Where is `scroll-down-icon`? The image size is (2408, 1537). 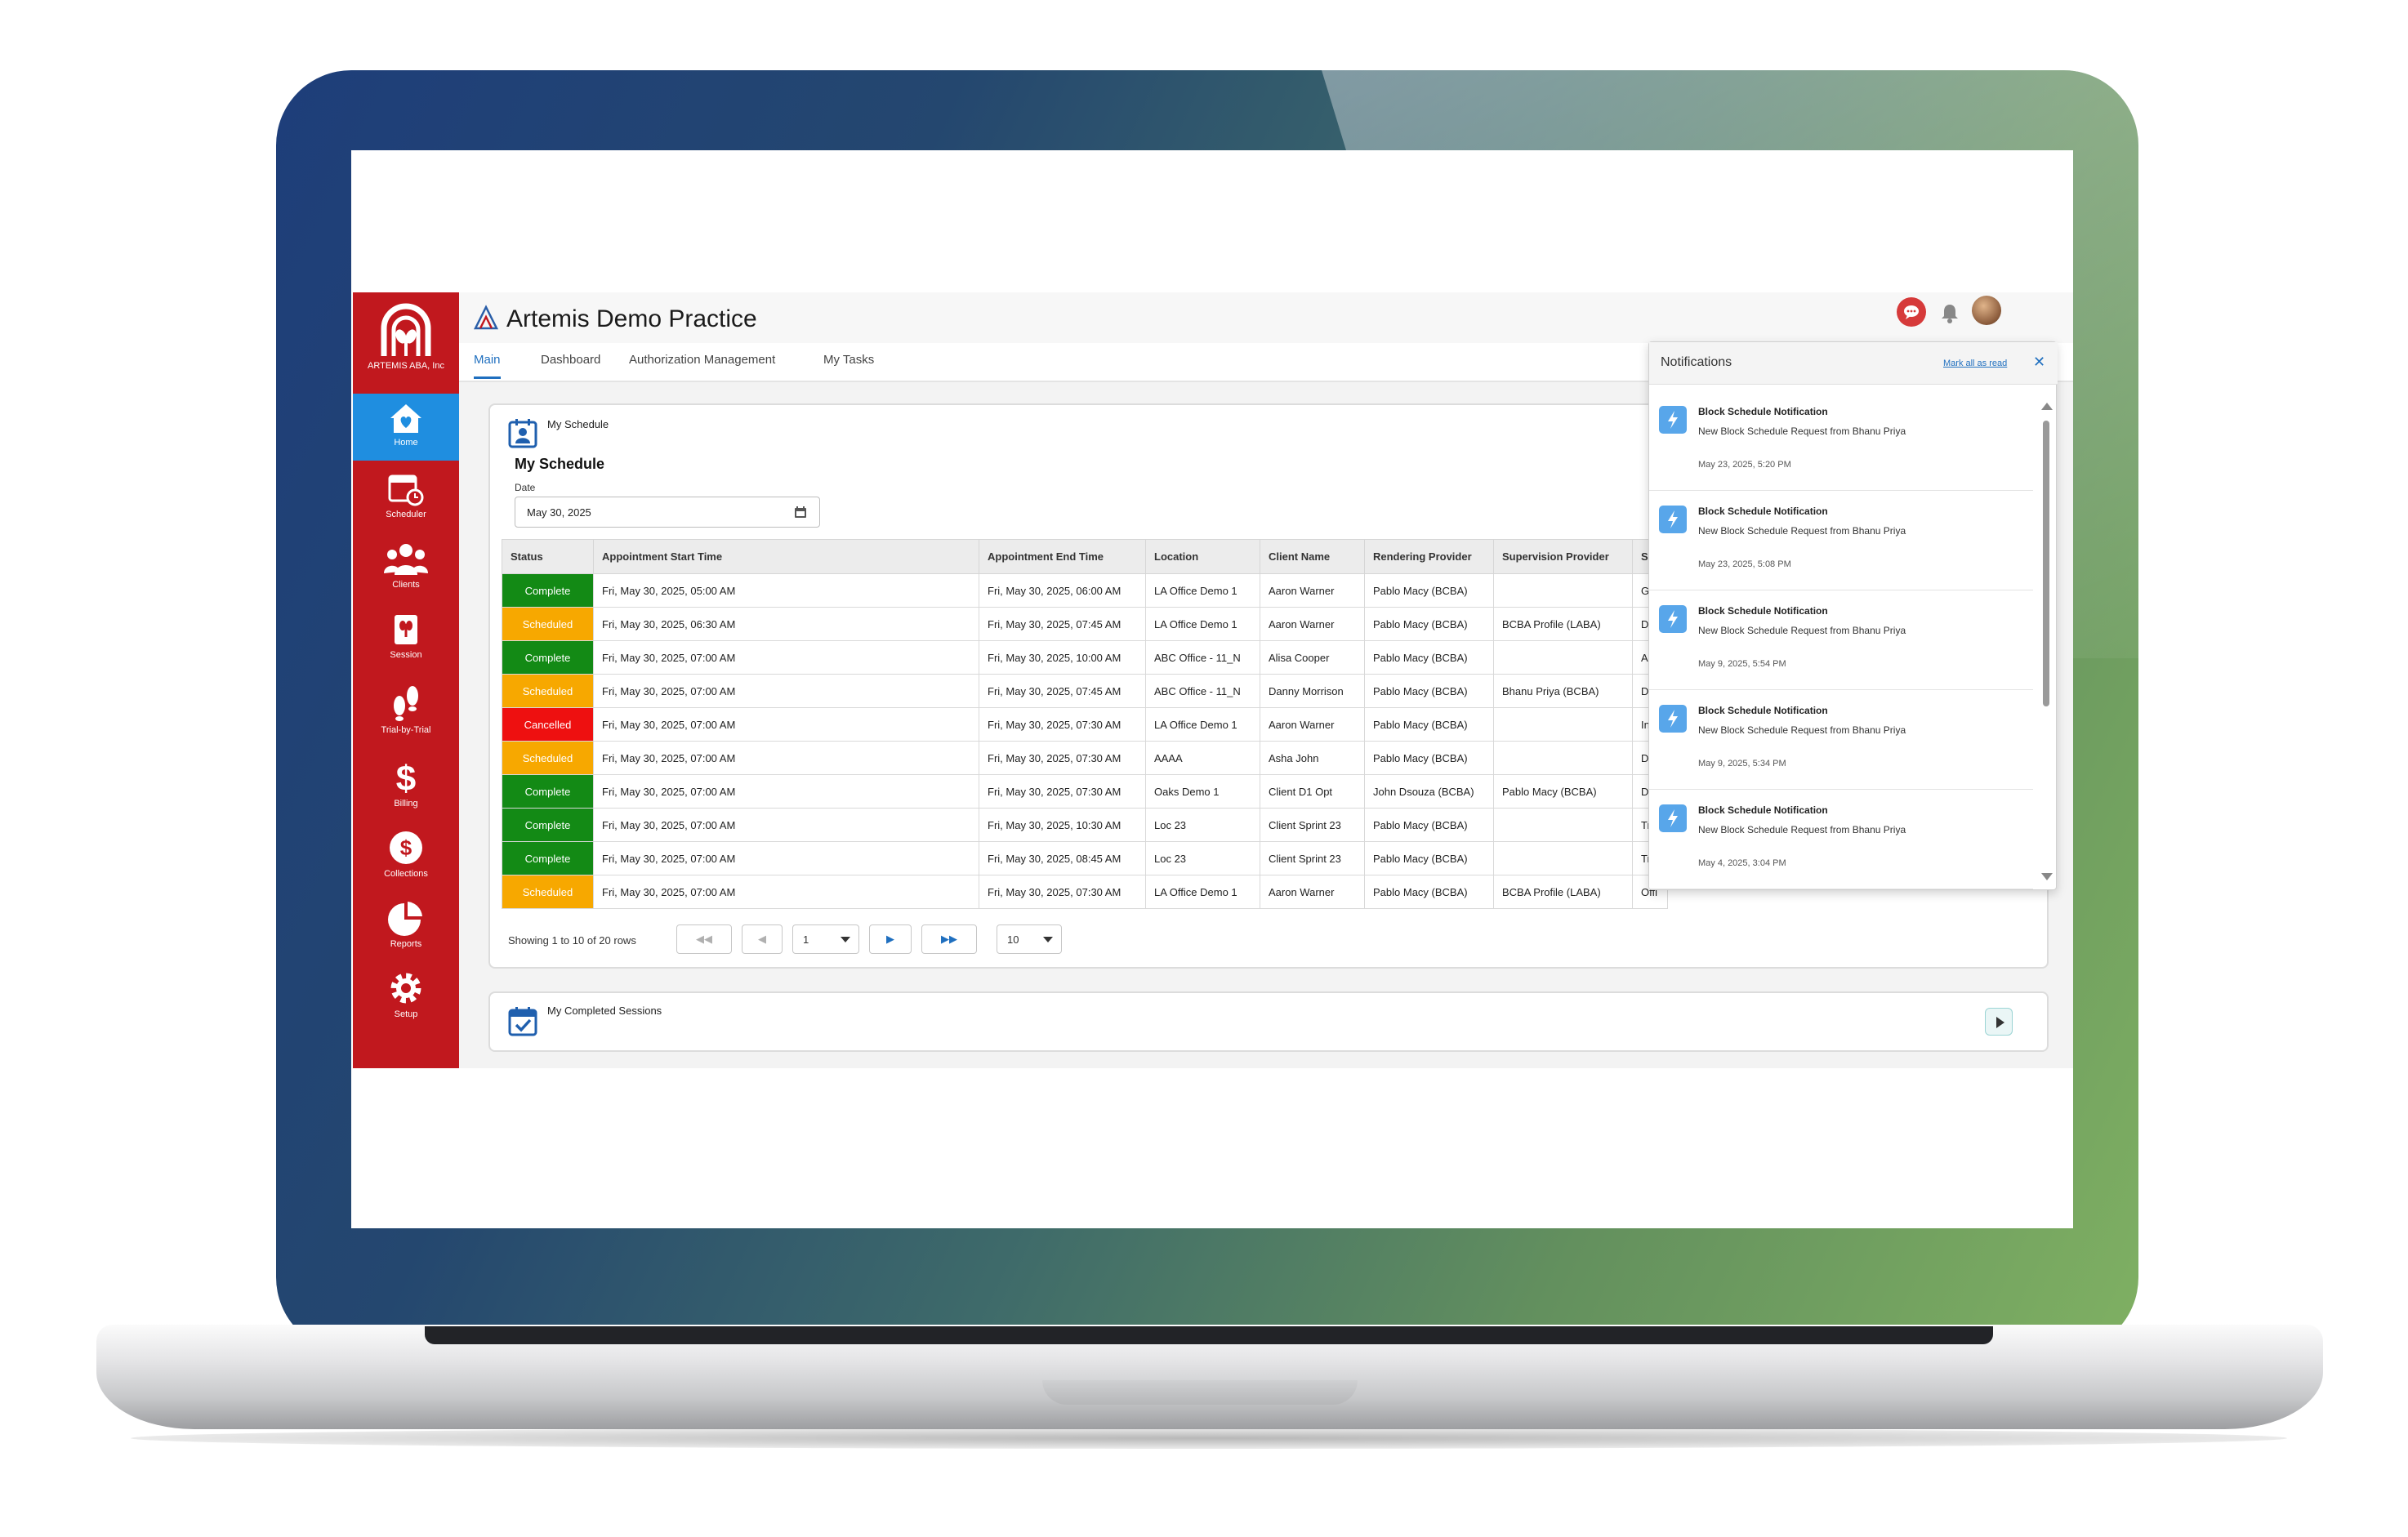
scroll-down-icon is located at coordinates (2047, 876).